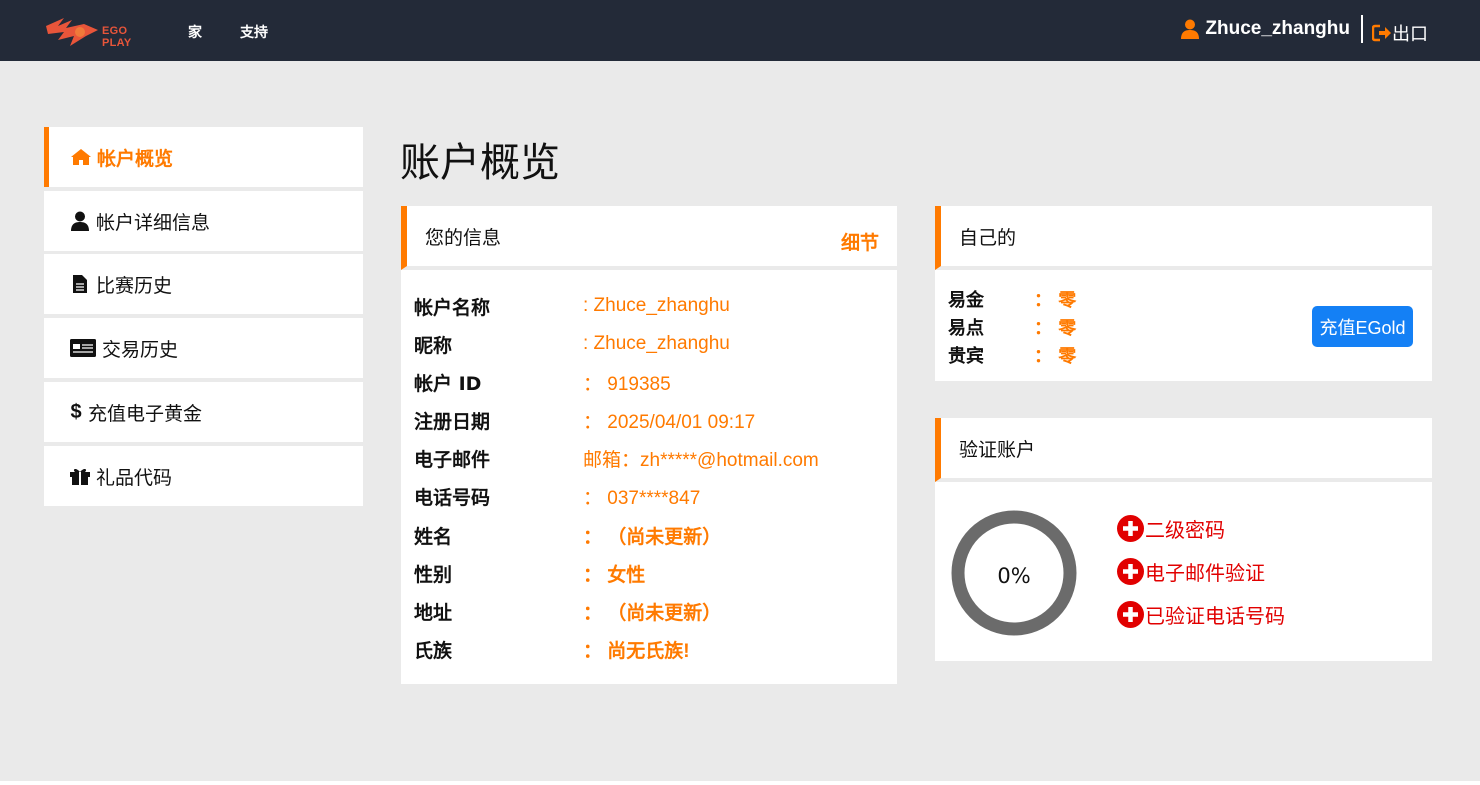 This screenshot has height=785, width=1480. I want to click on sidebar-item-account-details: 帐户详细信息, so click(203, 221).